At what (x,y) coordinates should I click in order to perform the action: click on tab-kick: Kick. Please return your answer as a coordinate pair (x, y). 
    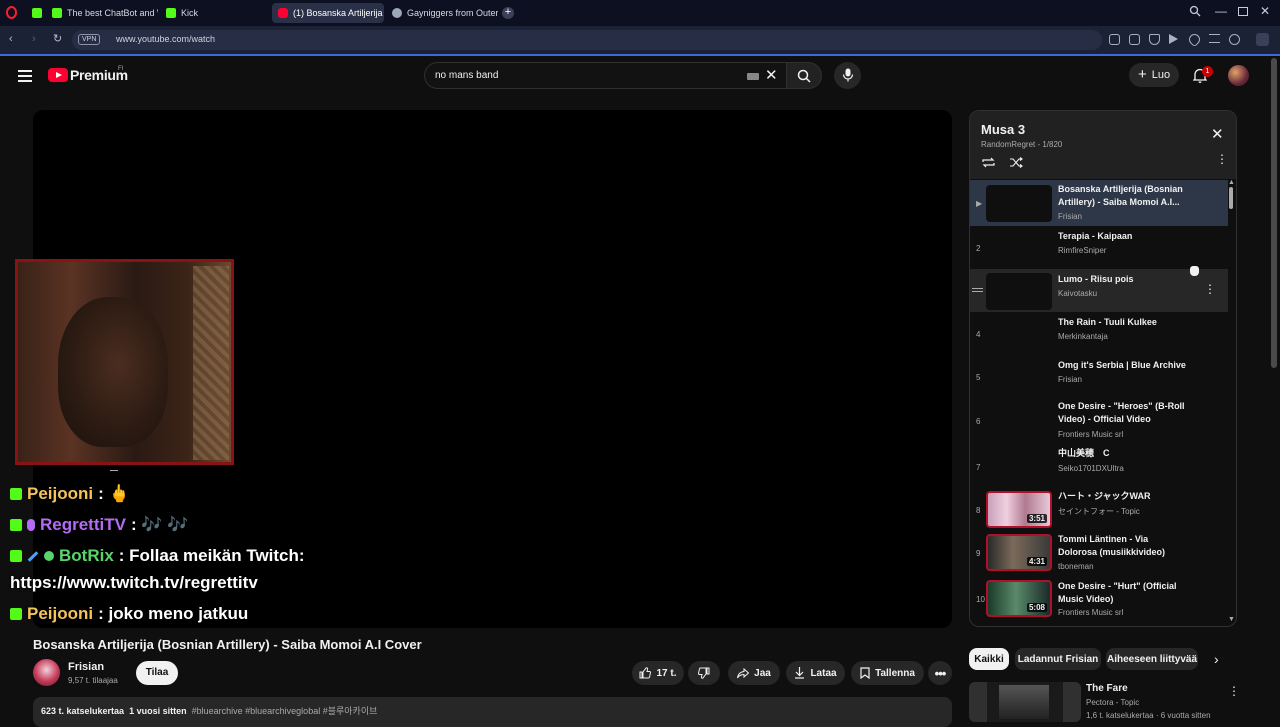
    Looking at the image, I should click on (215, 13).